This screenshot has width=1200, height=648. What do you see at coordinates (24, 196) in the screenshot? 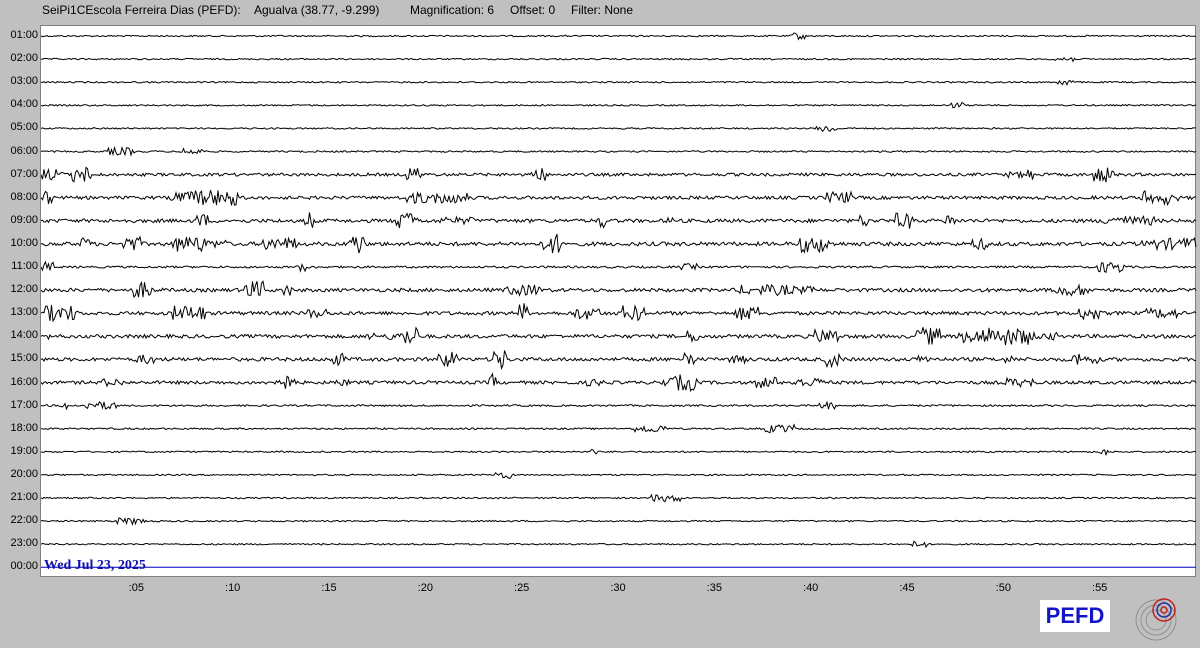
I see `hour-label: 08:00` at bounding box center [24, 196].